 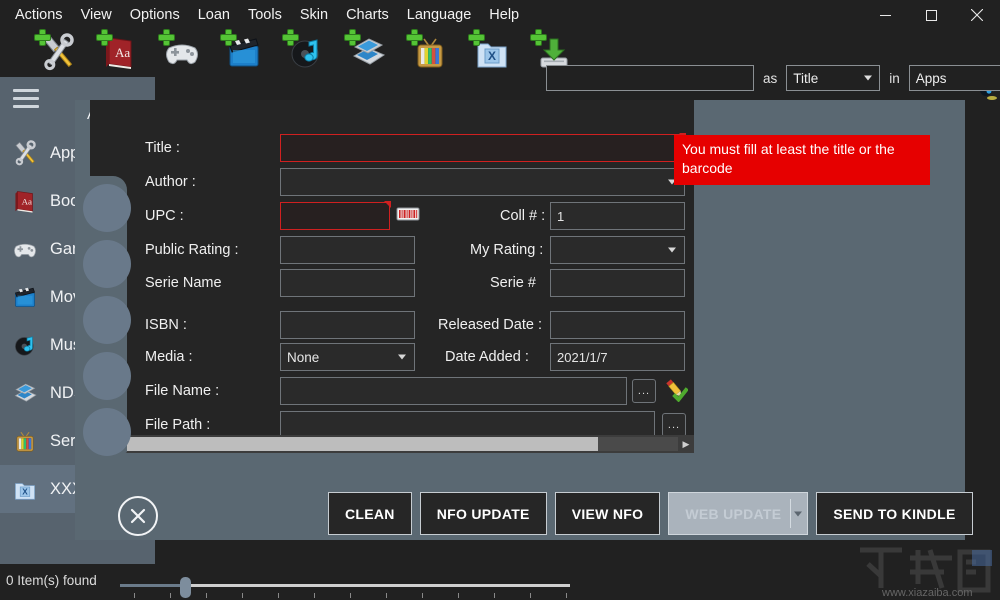 What do you see at coordinates (617, 357) in the screenshot?
I see `date-added-input` at bounding box center [617, 357].